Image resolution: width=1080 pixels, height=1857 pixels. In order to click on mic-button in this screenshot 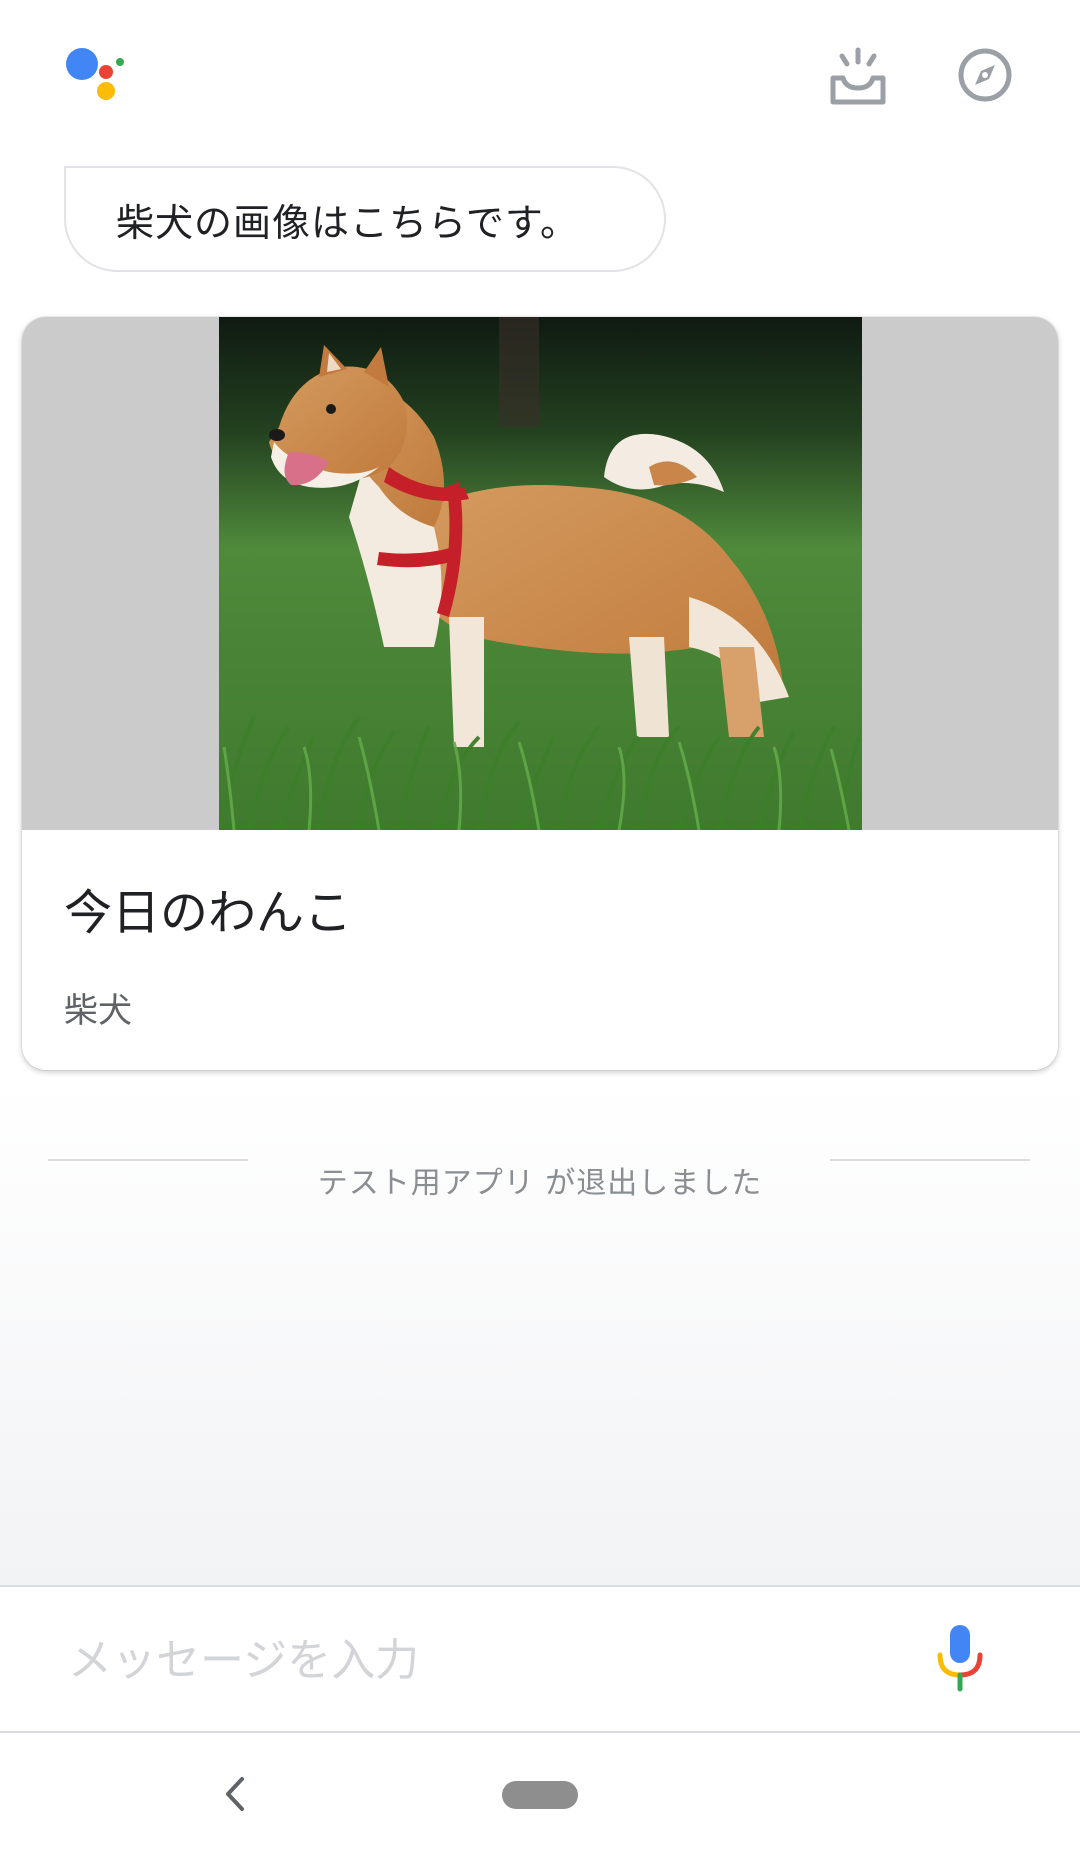, I will do `click(960, 1659)`.